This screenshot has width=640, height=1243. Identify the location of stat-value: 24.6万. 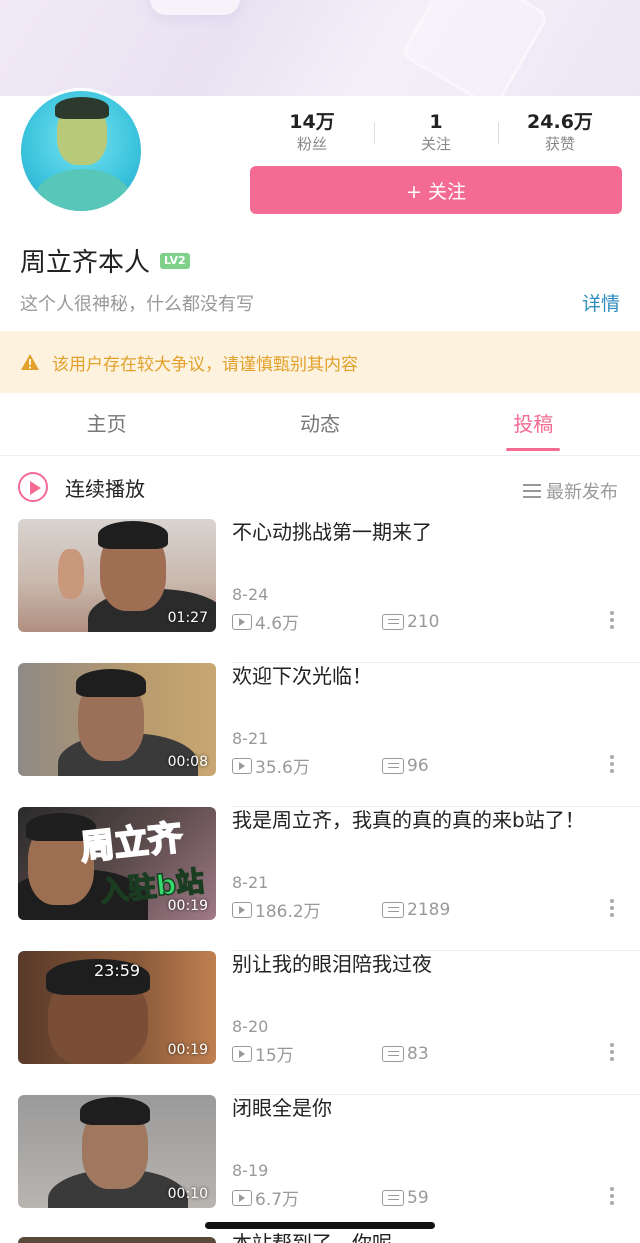
(560, 122).